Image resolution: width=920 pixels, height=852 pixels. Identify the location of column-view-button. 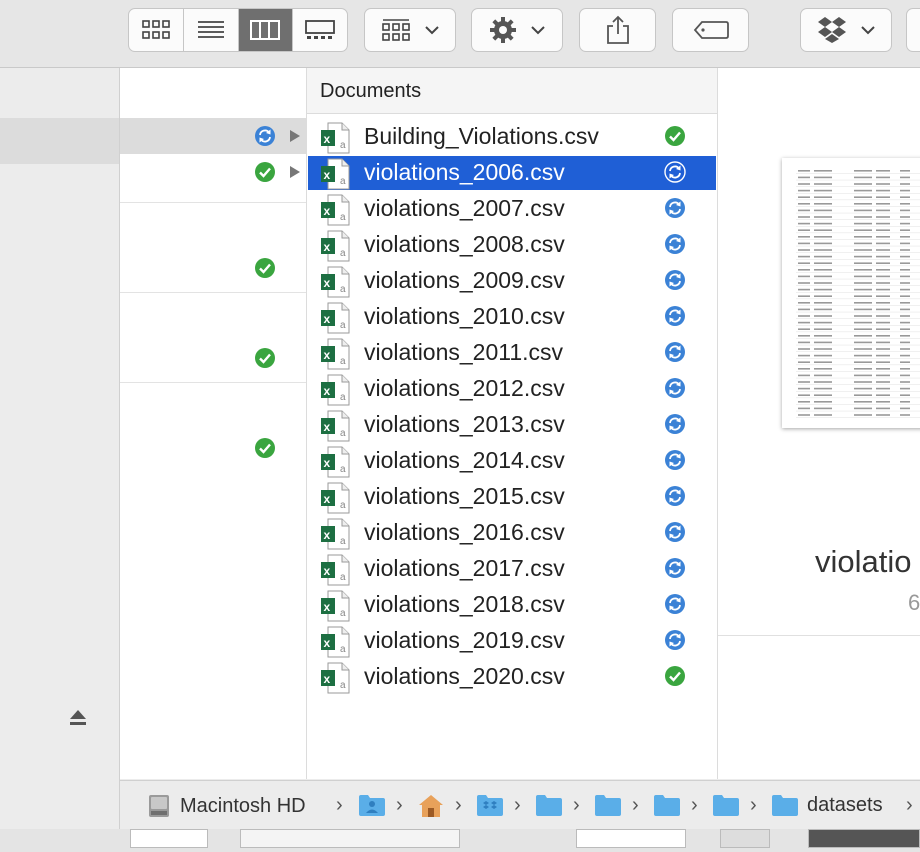
(266, 30).